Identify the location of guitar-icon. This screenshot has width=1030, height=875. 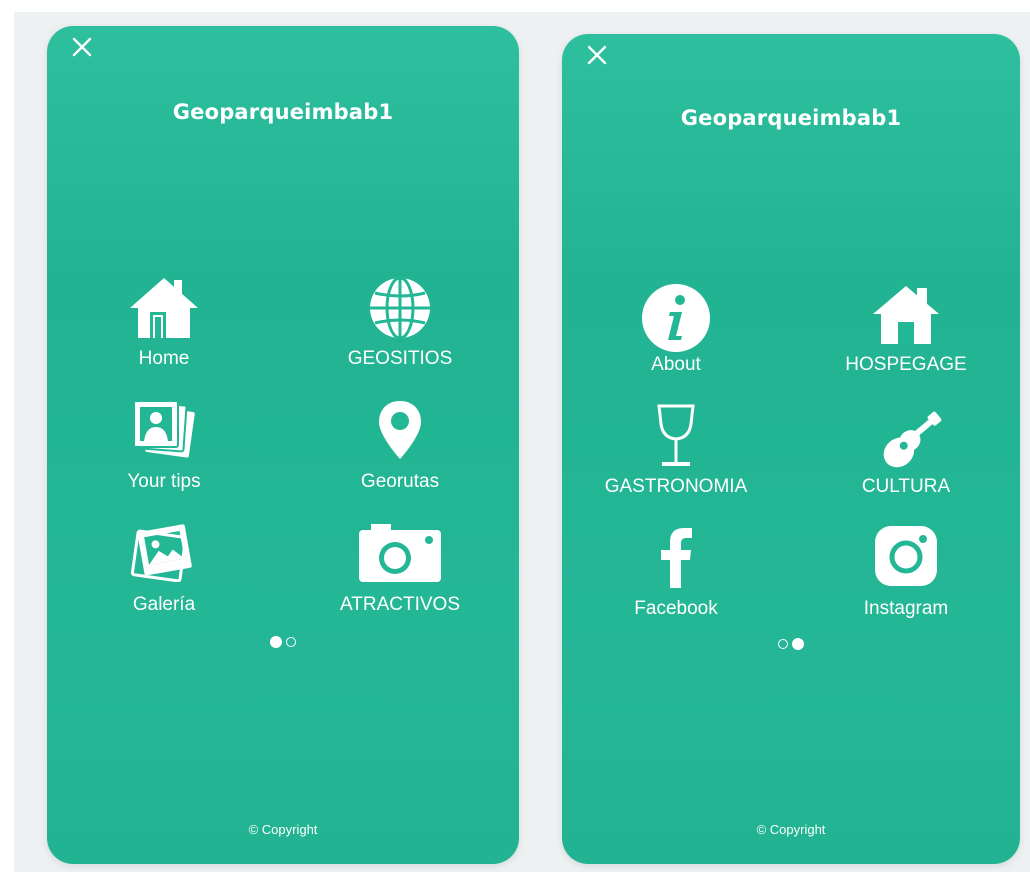
(912, 439).